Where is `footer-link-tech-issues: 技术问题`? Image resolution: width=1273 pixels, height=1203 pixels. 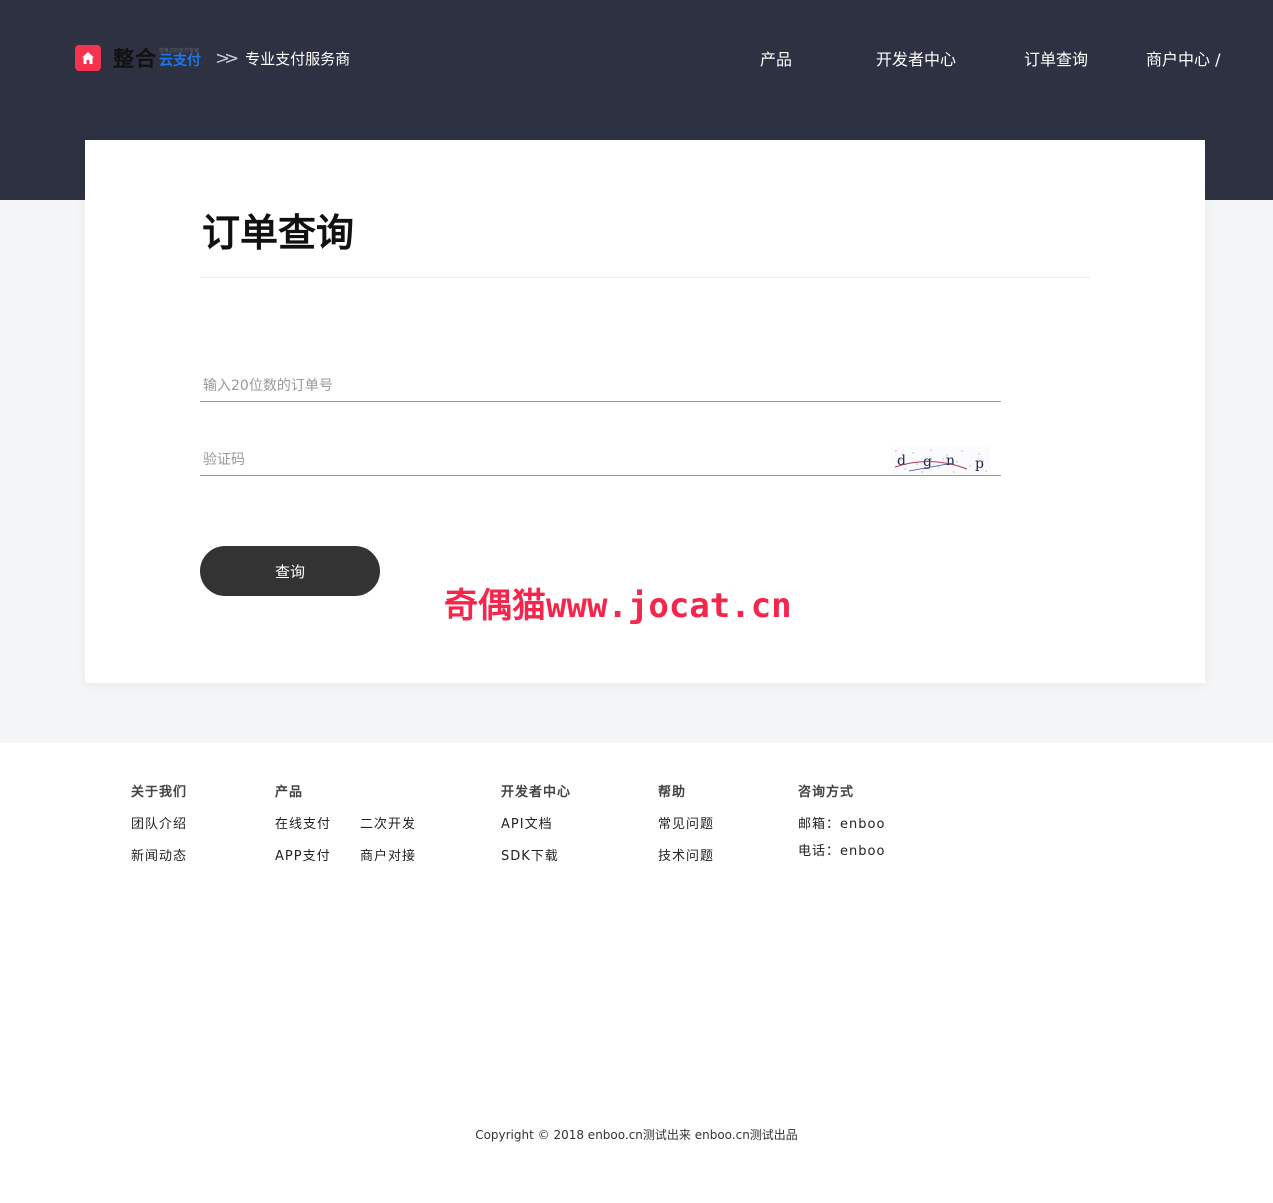 footer-link-tech-issues: 技术问题 is located at coordinates (686, 857).